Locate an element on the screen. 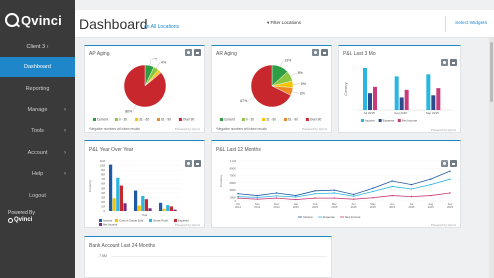 The width and height of the screenshot is (494, 278). select-widgets-button: Select Widgets is located at coordinates (471, 23).